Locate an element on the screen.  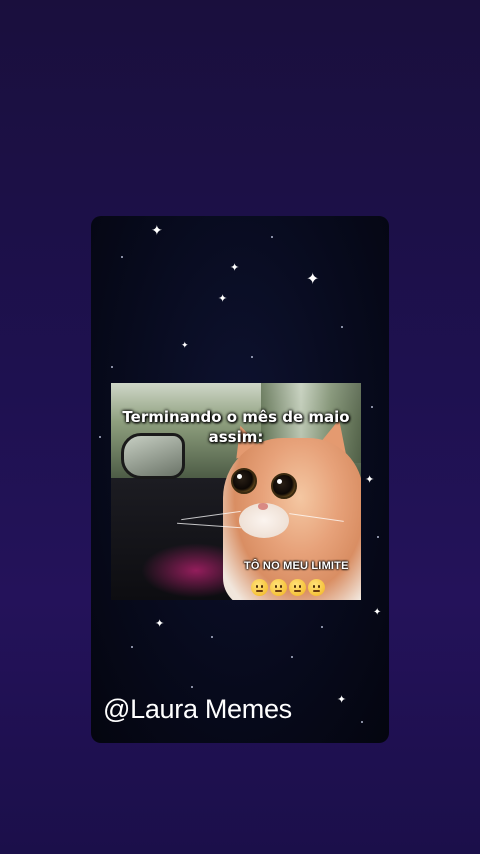
meme-caption: Terminando o mês de maio assim: is located at coordinates (236, 427).